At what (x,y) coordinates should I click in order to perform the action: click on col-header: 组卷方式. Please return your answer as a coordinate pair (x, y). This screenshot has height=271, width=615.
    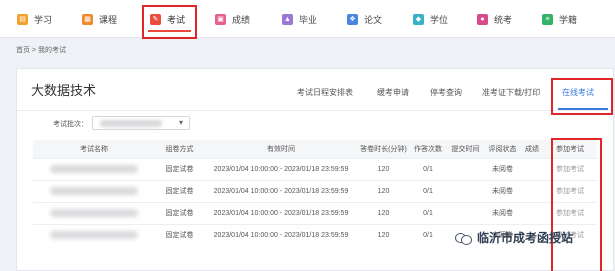
    Looking at the image, I should click on (179, 149).